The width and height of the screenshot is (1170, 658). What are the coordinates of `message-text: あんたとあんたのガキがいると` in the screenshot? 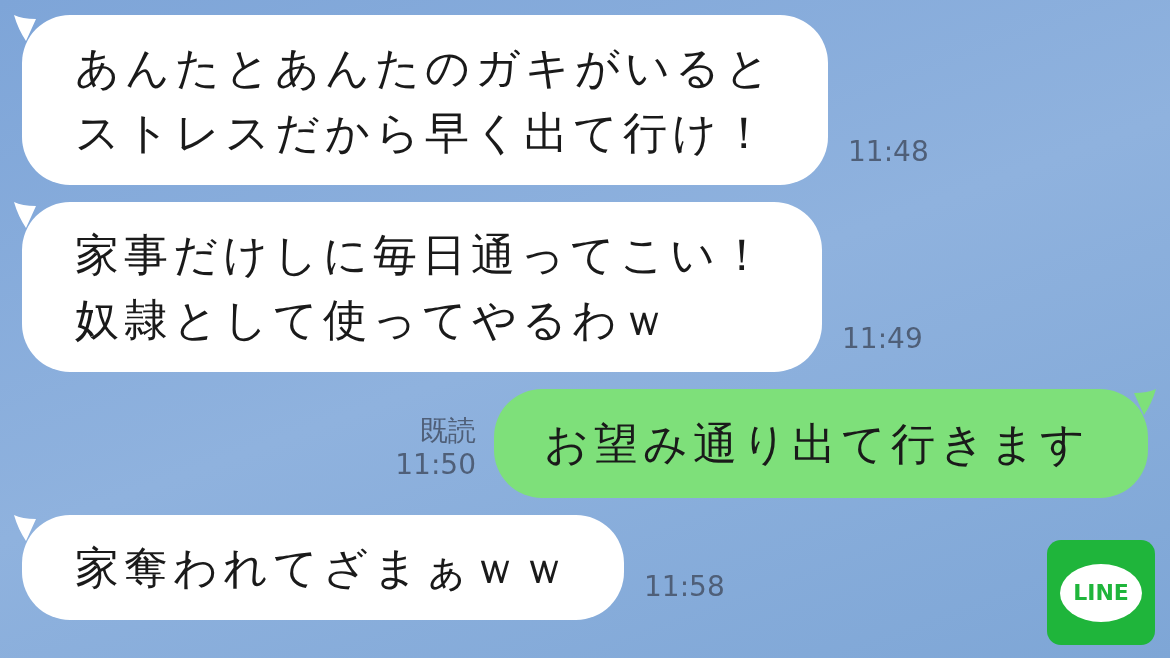 It's located at (425, 68).